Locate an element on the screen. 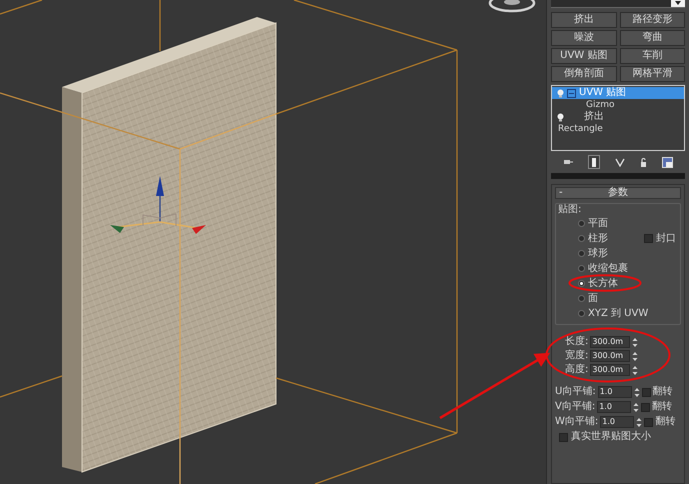  rollout-title: 参数 is located at coordinates (618, 193).